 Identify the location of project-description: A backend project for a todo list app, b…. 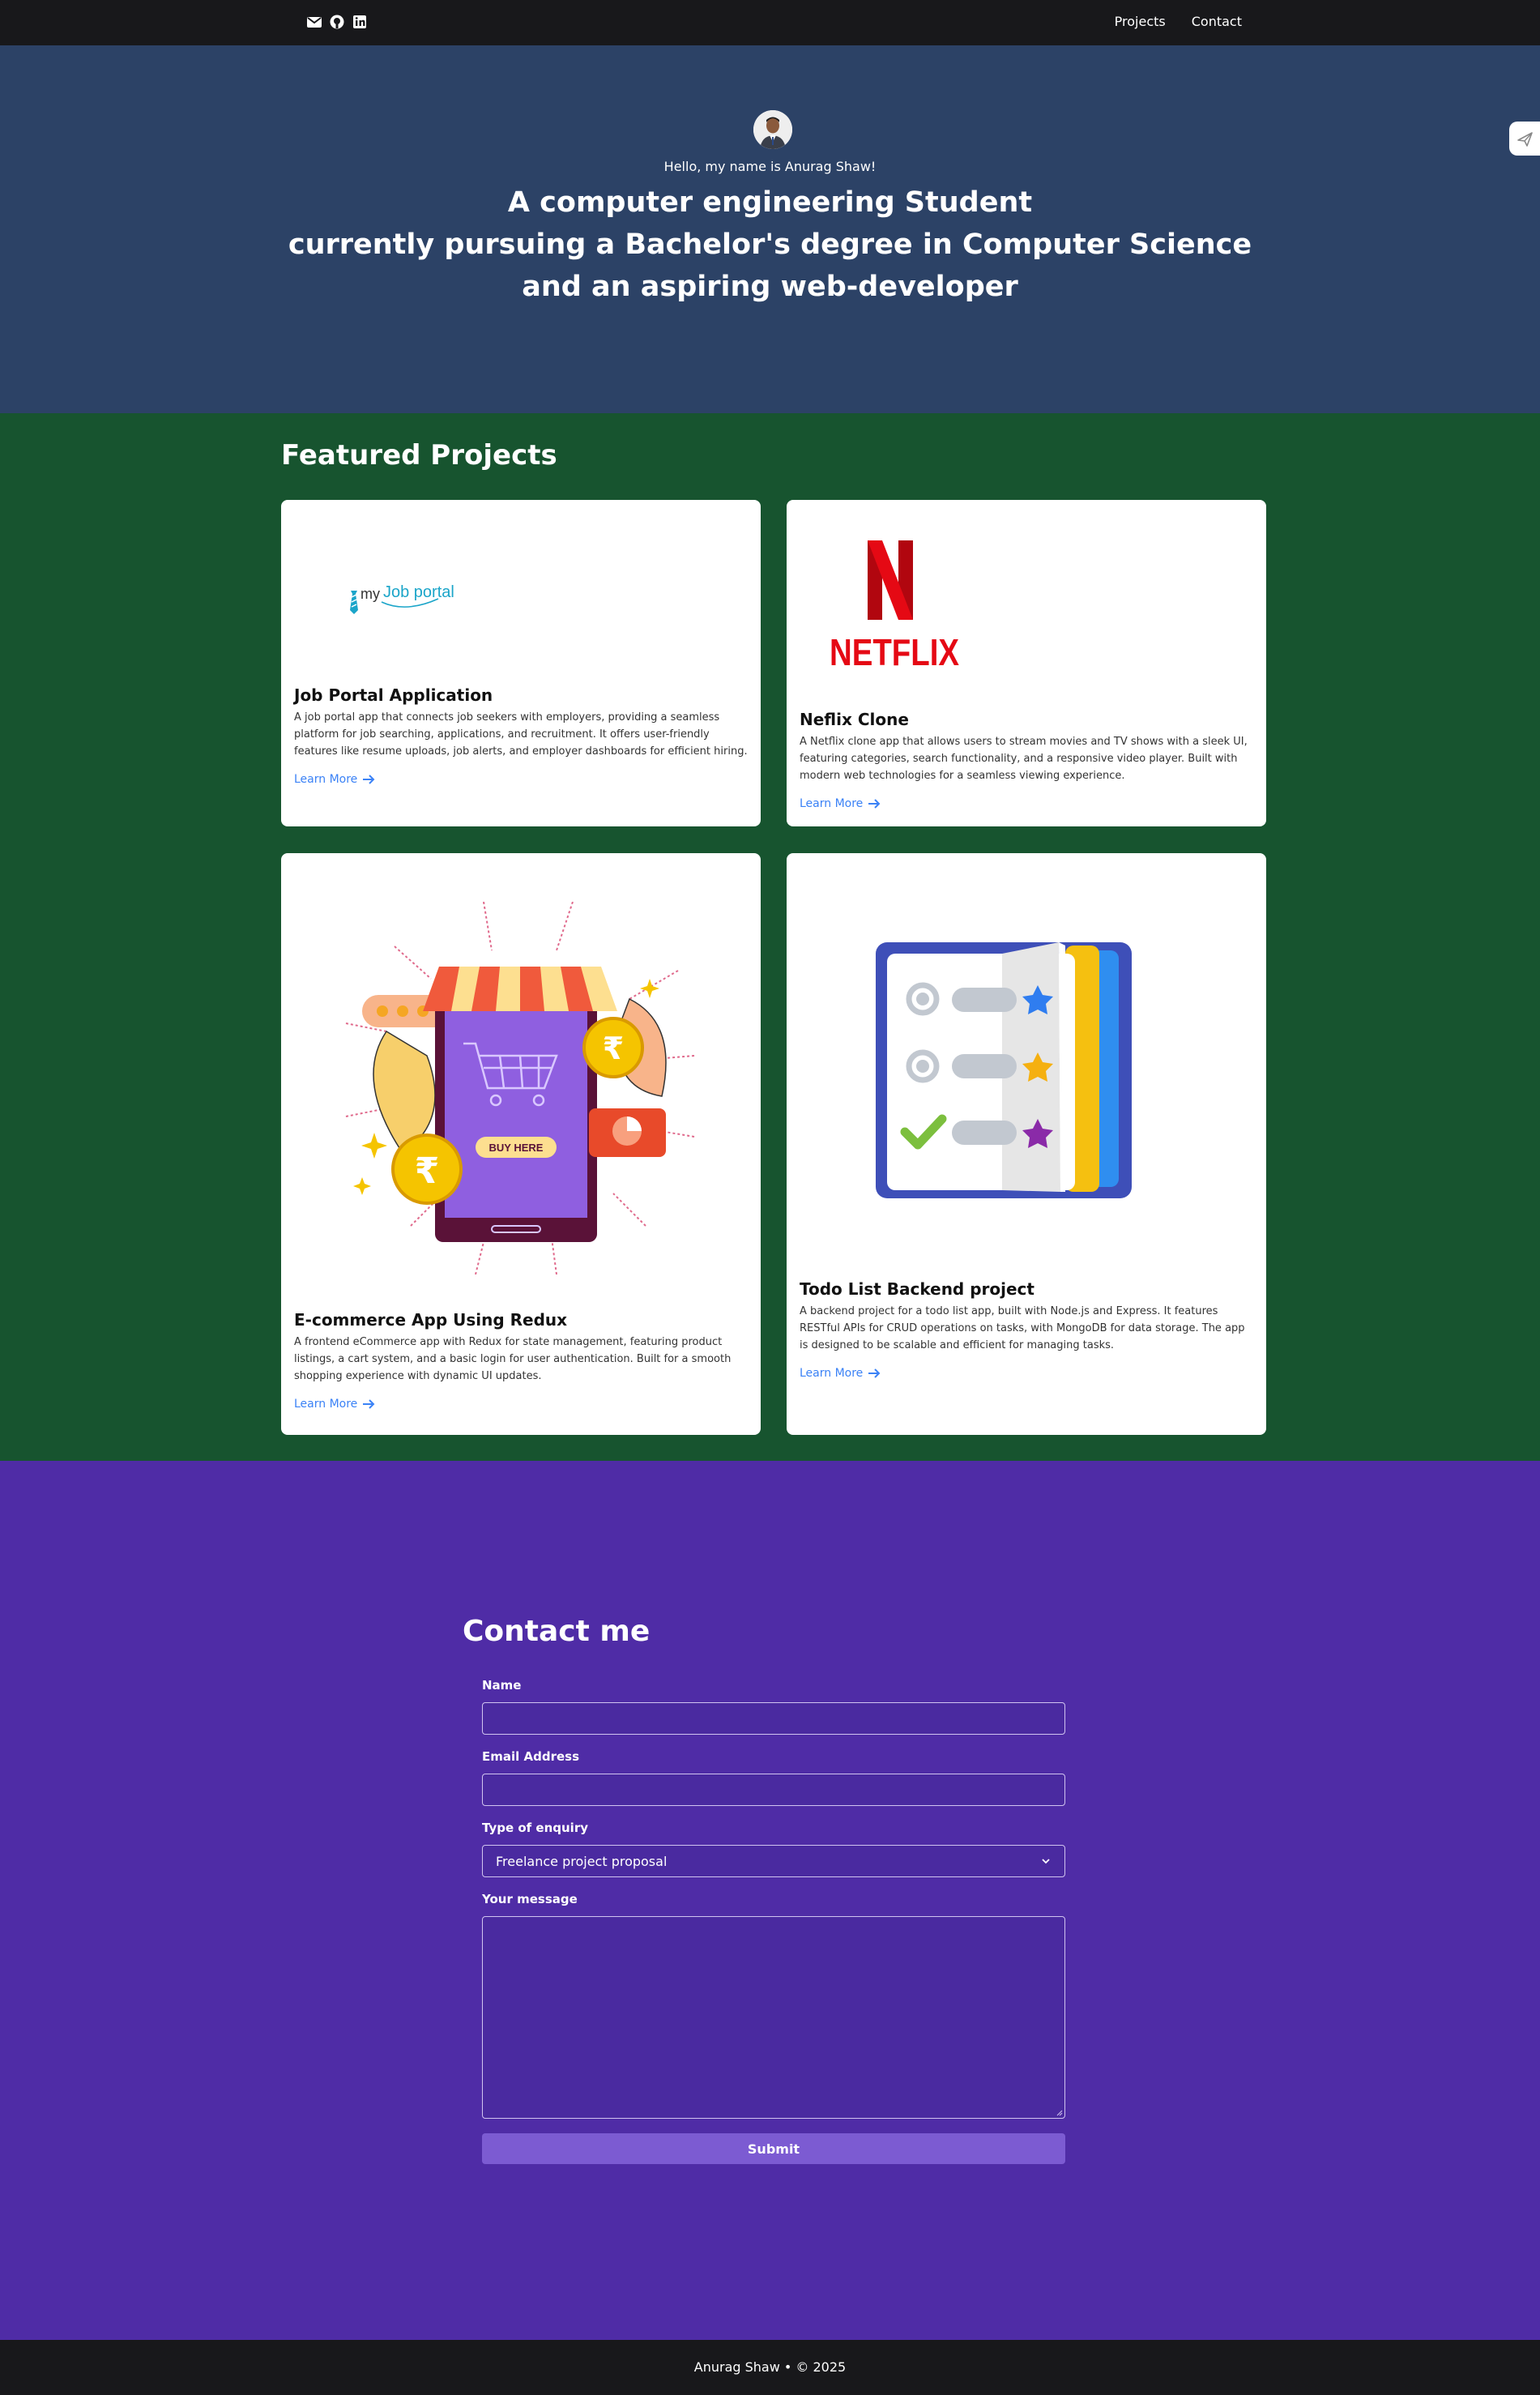
(1023, 1328).